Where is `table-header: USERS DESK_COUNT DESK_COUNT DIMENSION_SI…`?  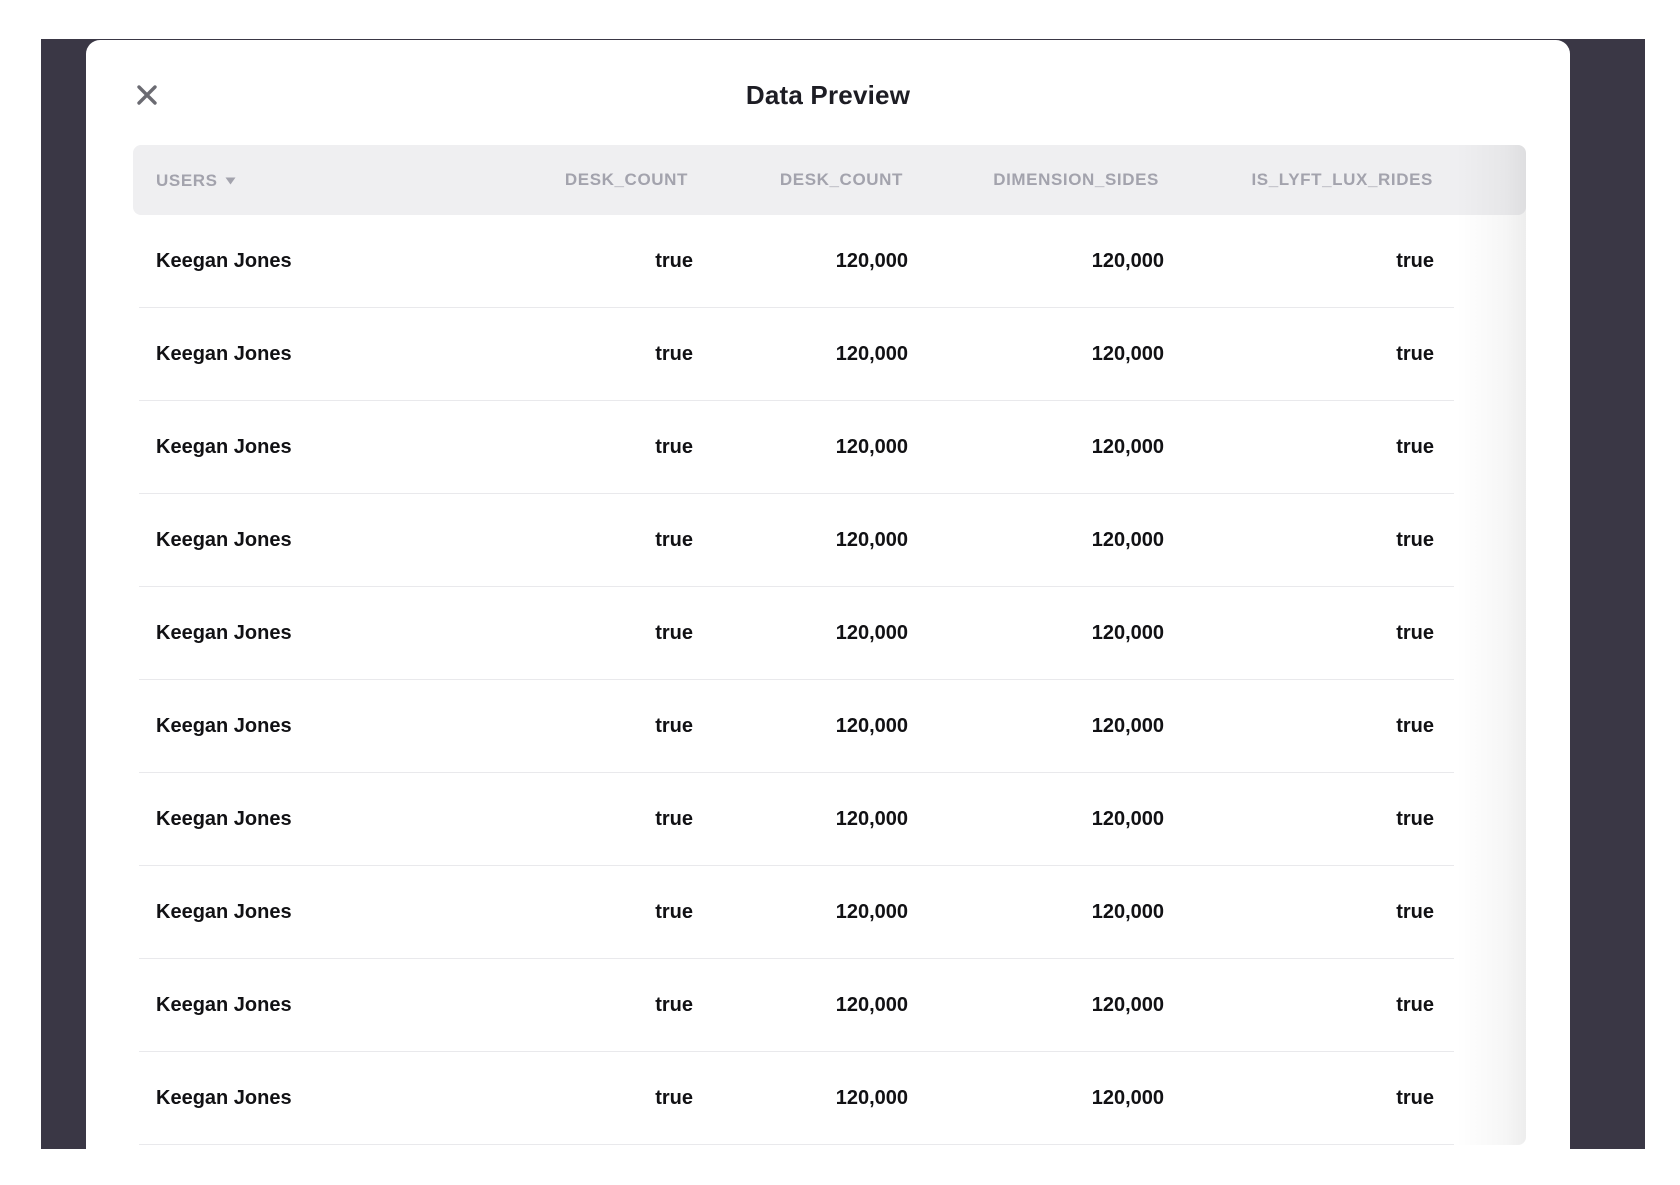
table-header: USERS DESK_COUNT DESK_COUNT DIMENSION_SI… is located at coordinates (829, 180).